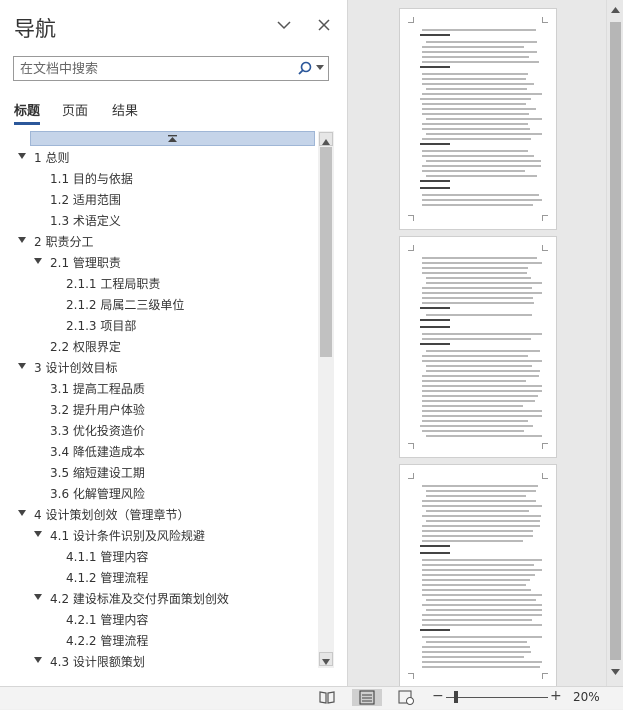 This screenshot has height=710, width=623. I want to click on heading-label: 1.2 适用范围, so click(85, 200).